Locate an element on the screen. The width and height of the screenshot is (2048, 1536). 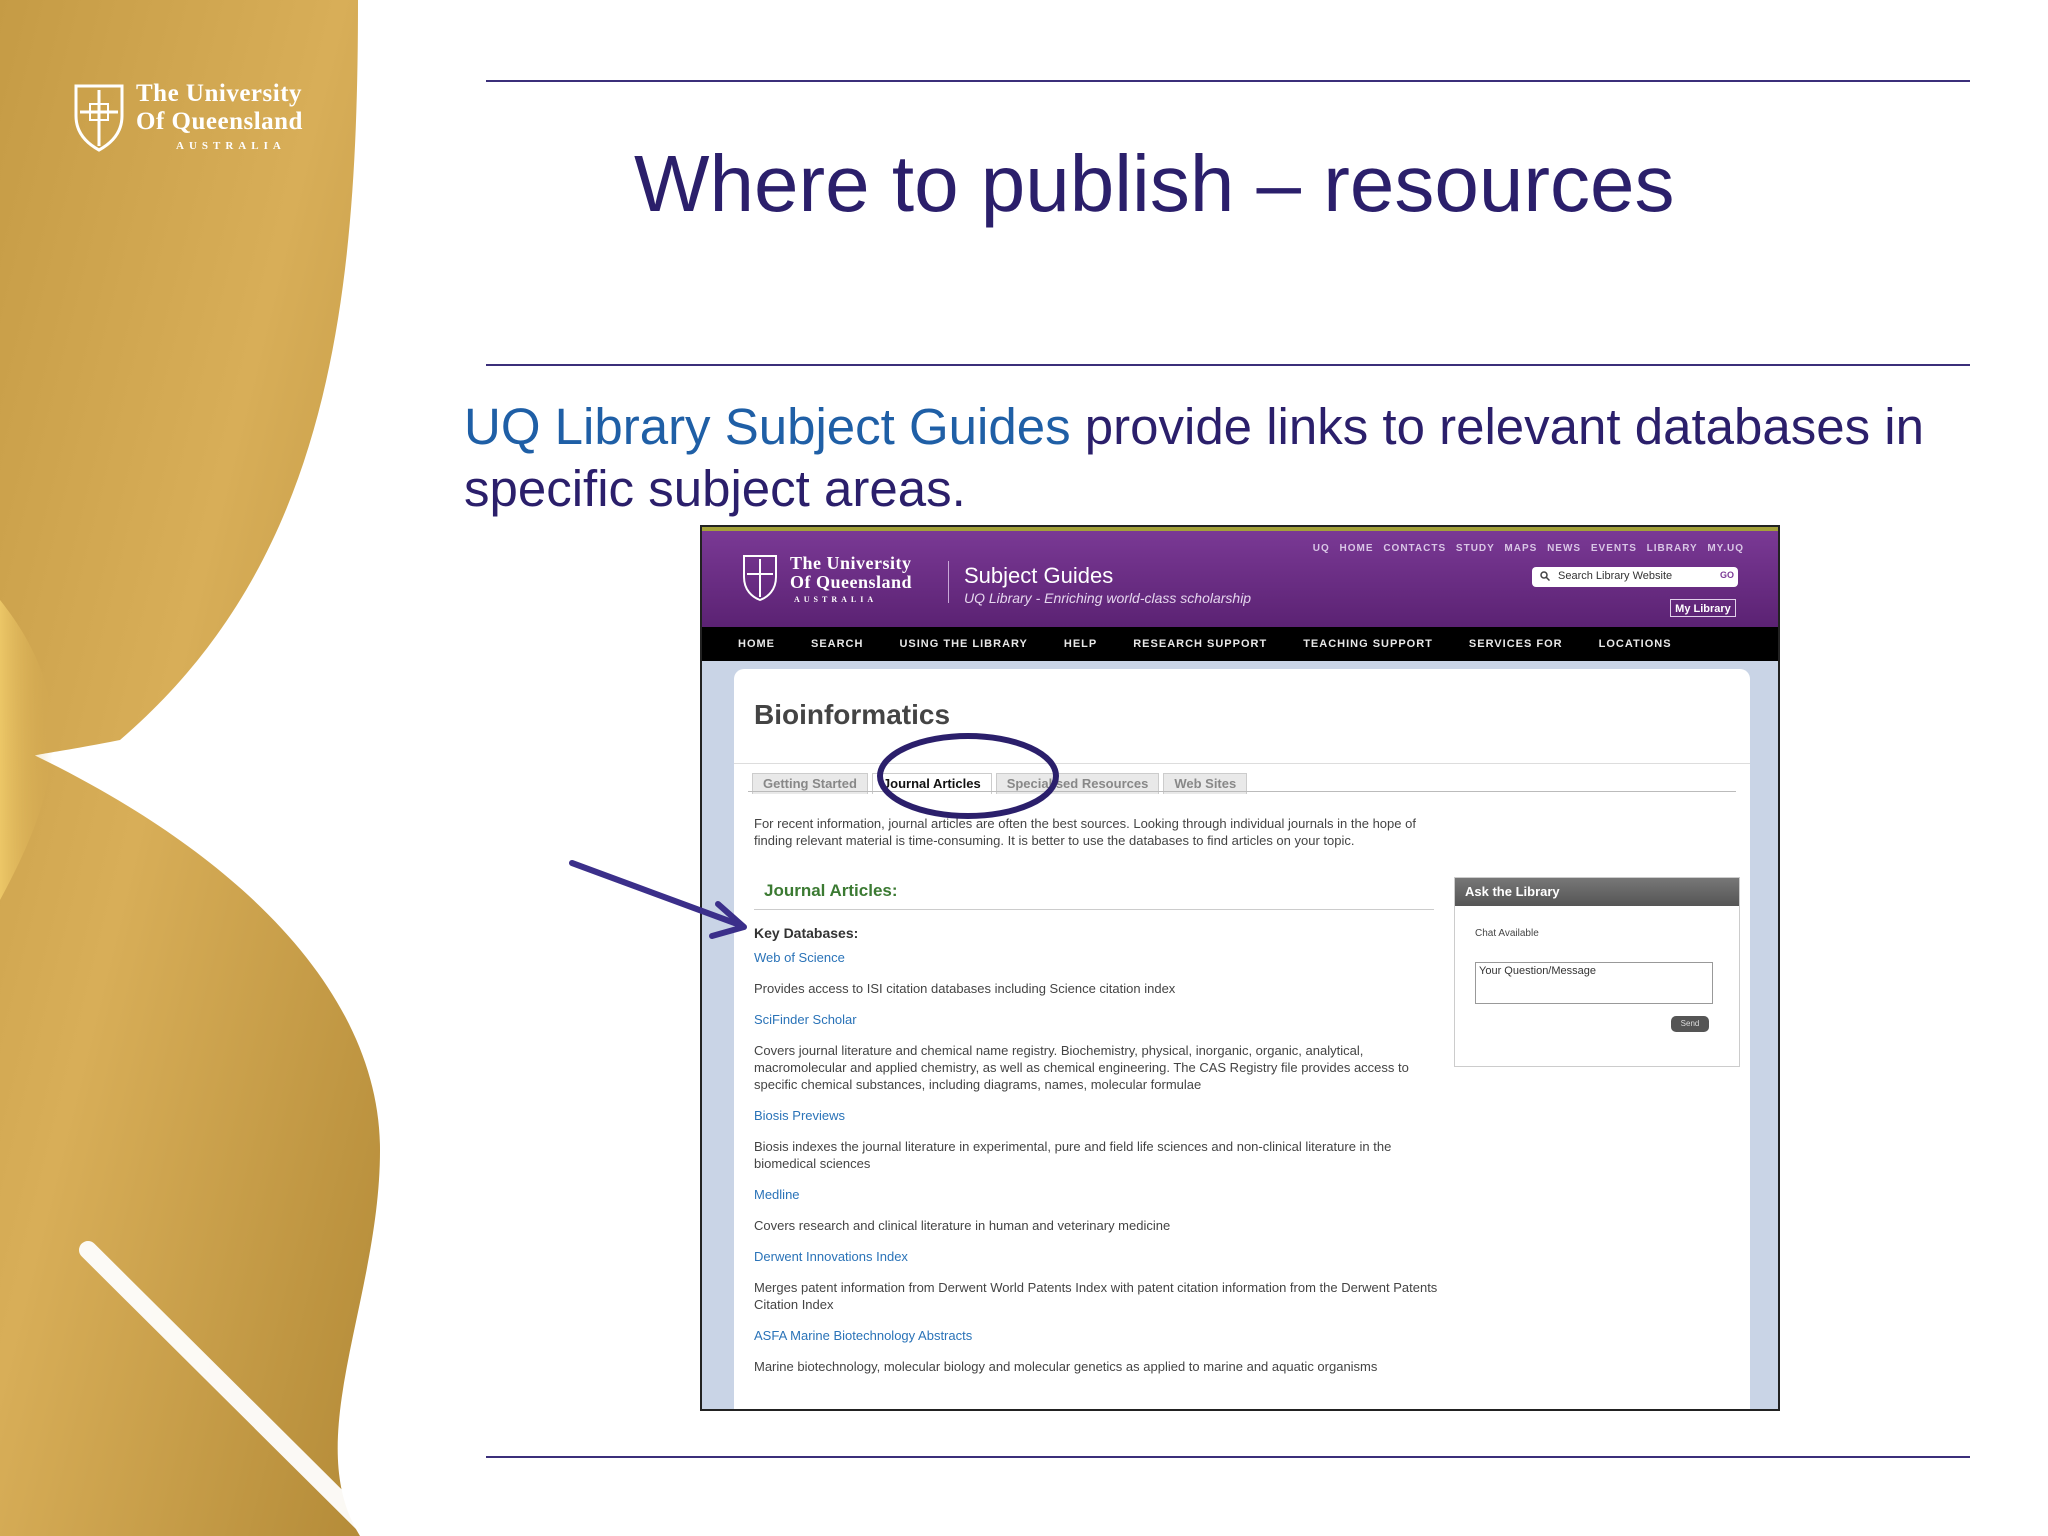
annotation-overlay is located at coordinates (814, 836).